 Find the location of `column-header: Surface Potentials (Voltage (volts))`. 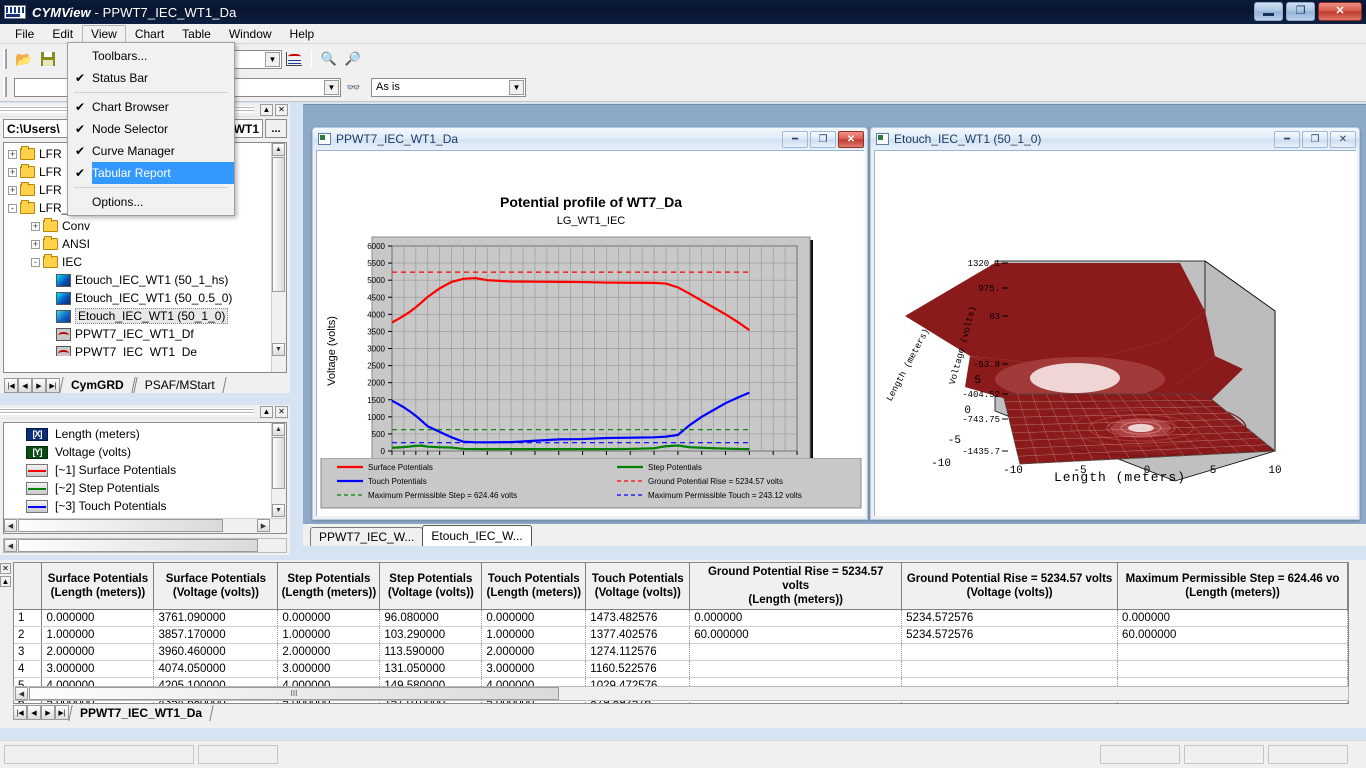

column-header: Surface Potentials (Voltage (volts)) is located at coordinates (216, 586).